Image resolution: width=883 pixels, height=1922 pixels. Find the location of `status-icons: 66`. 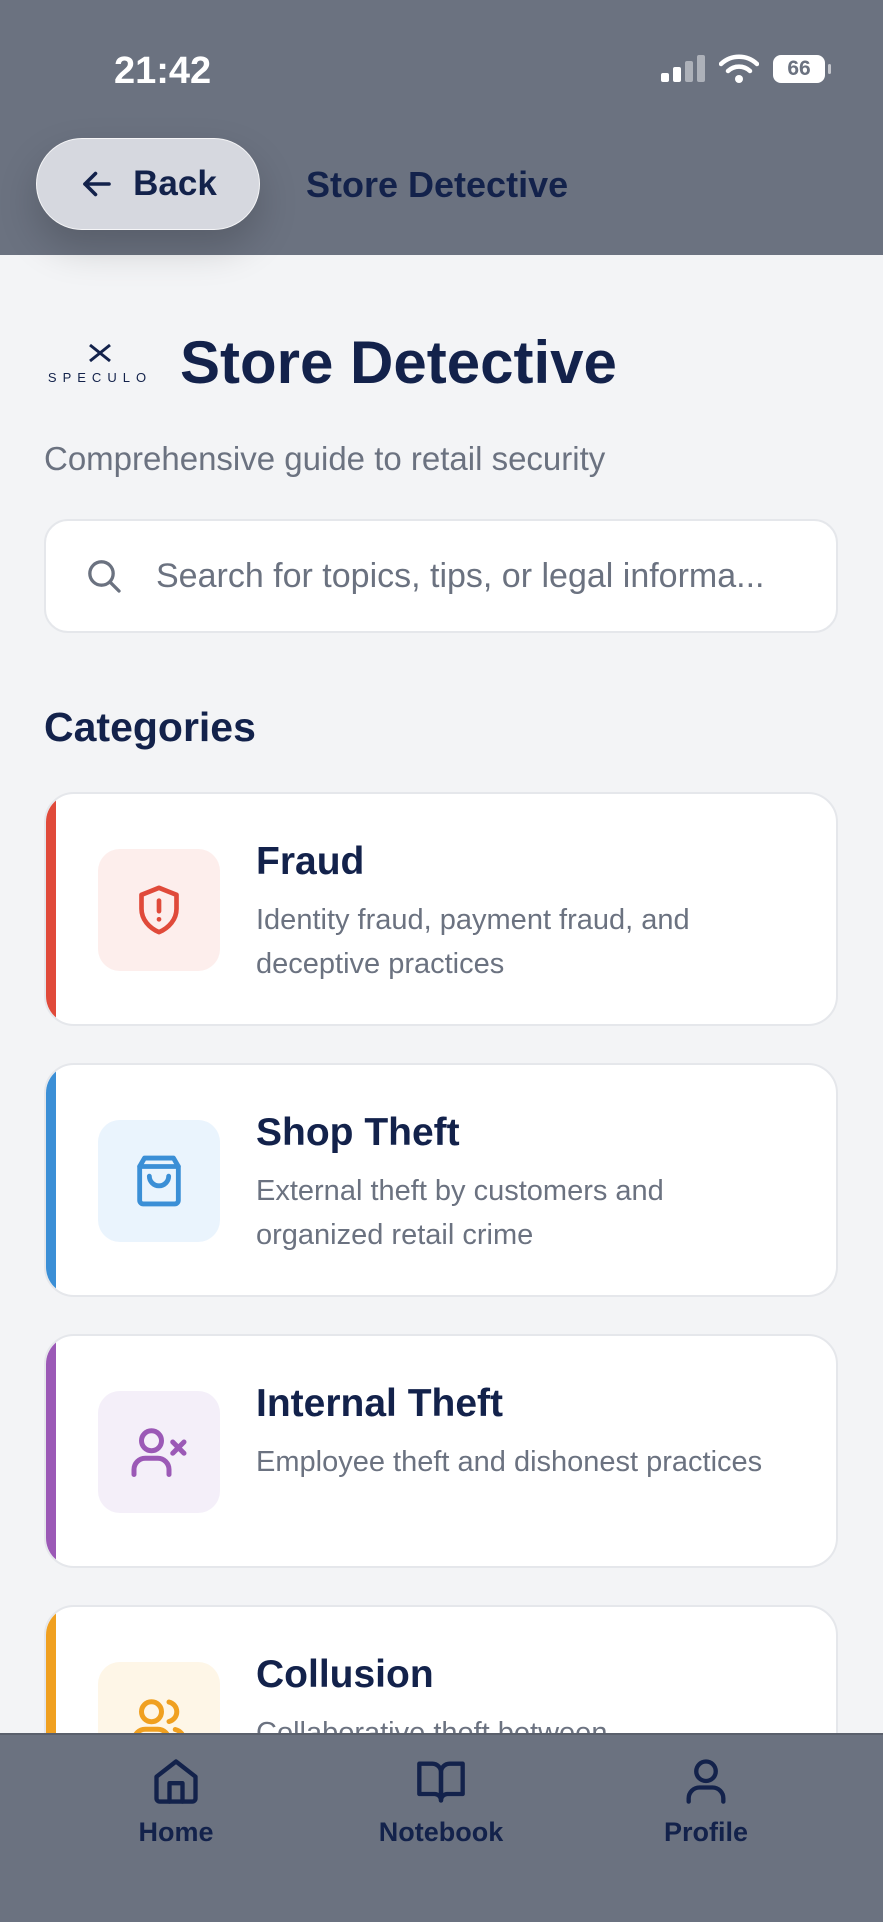

status-icons: 66 is located at coordinates (746, 69).